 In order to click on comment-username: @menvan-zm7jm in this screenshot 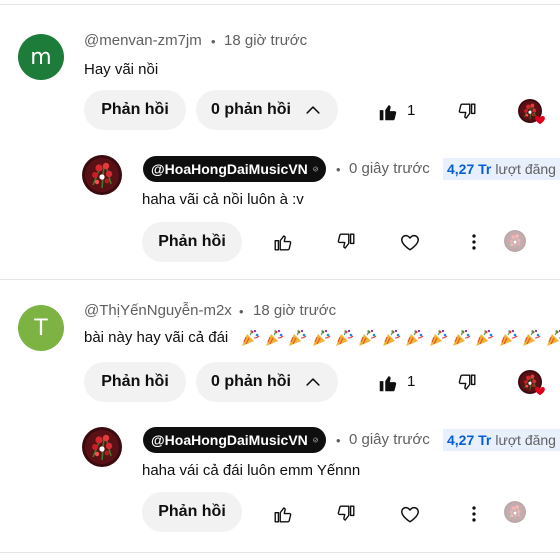, I will do `click(143, 40)`.